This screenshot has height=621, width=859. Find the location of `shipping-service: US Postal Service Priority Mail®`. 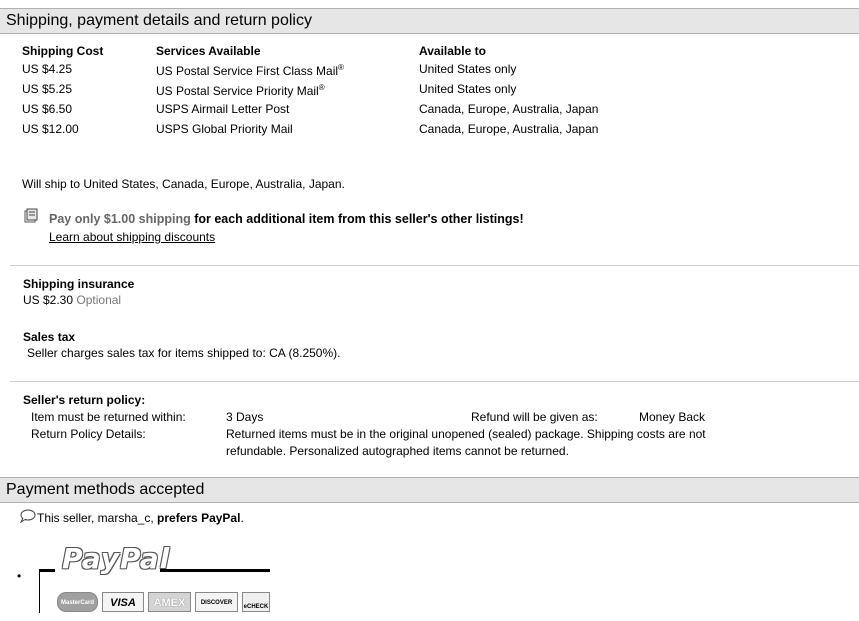

shipping-service: US Postal Service Priority Mail® is located at coordinates (240, 90).